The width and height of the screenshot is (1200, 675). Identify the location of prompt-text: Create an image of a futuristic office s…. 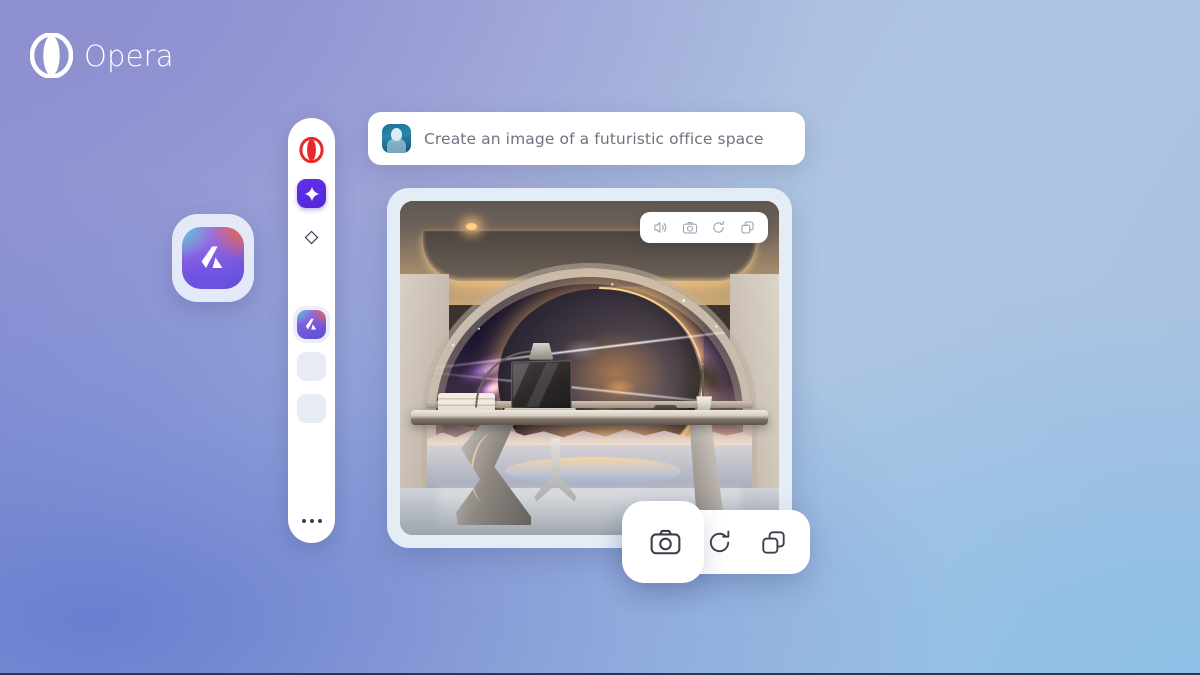
(594, 138).